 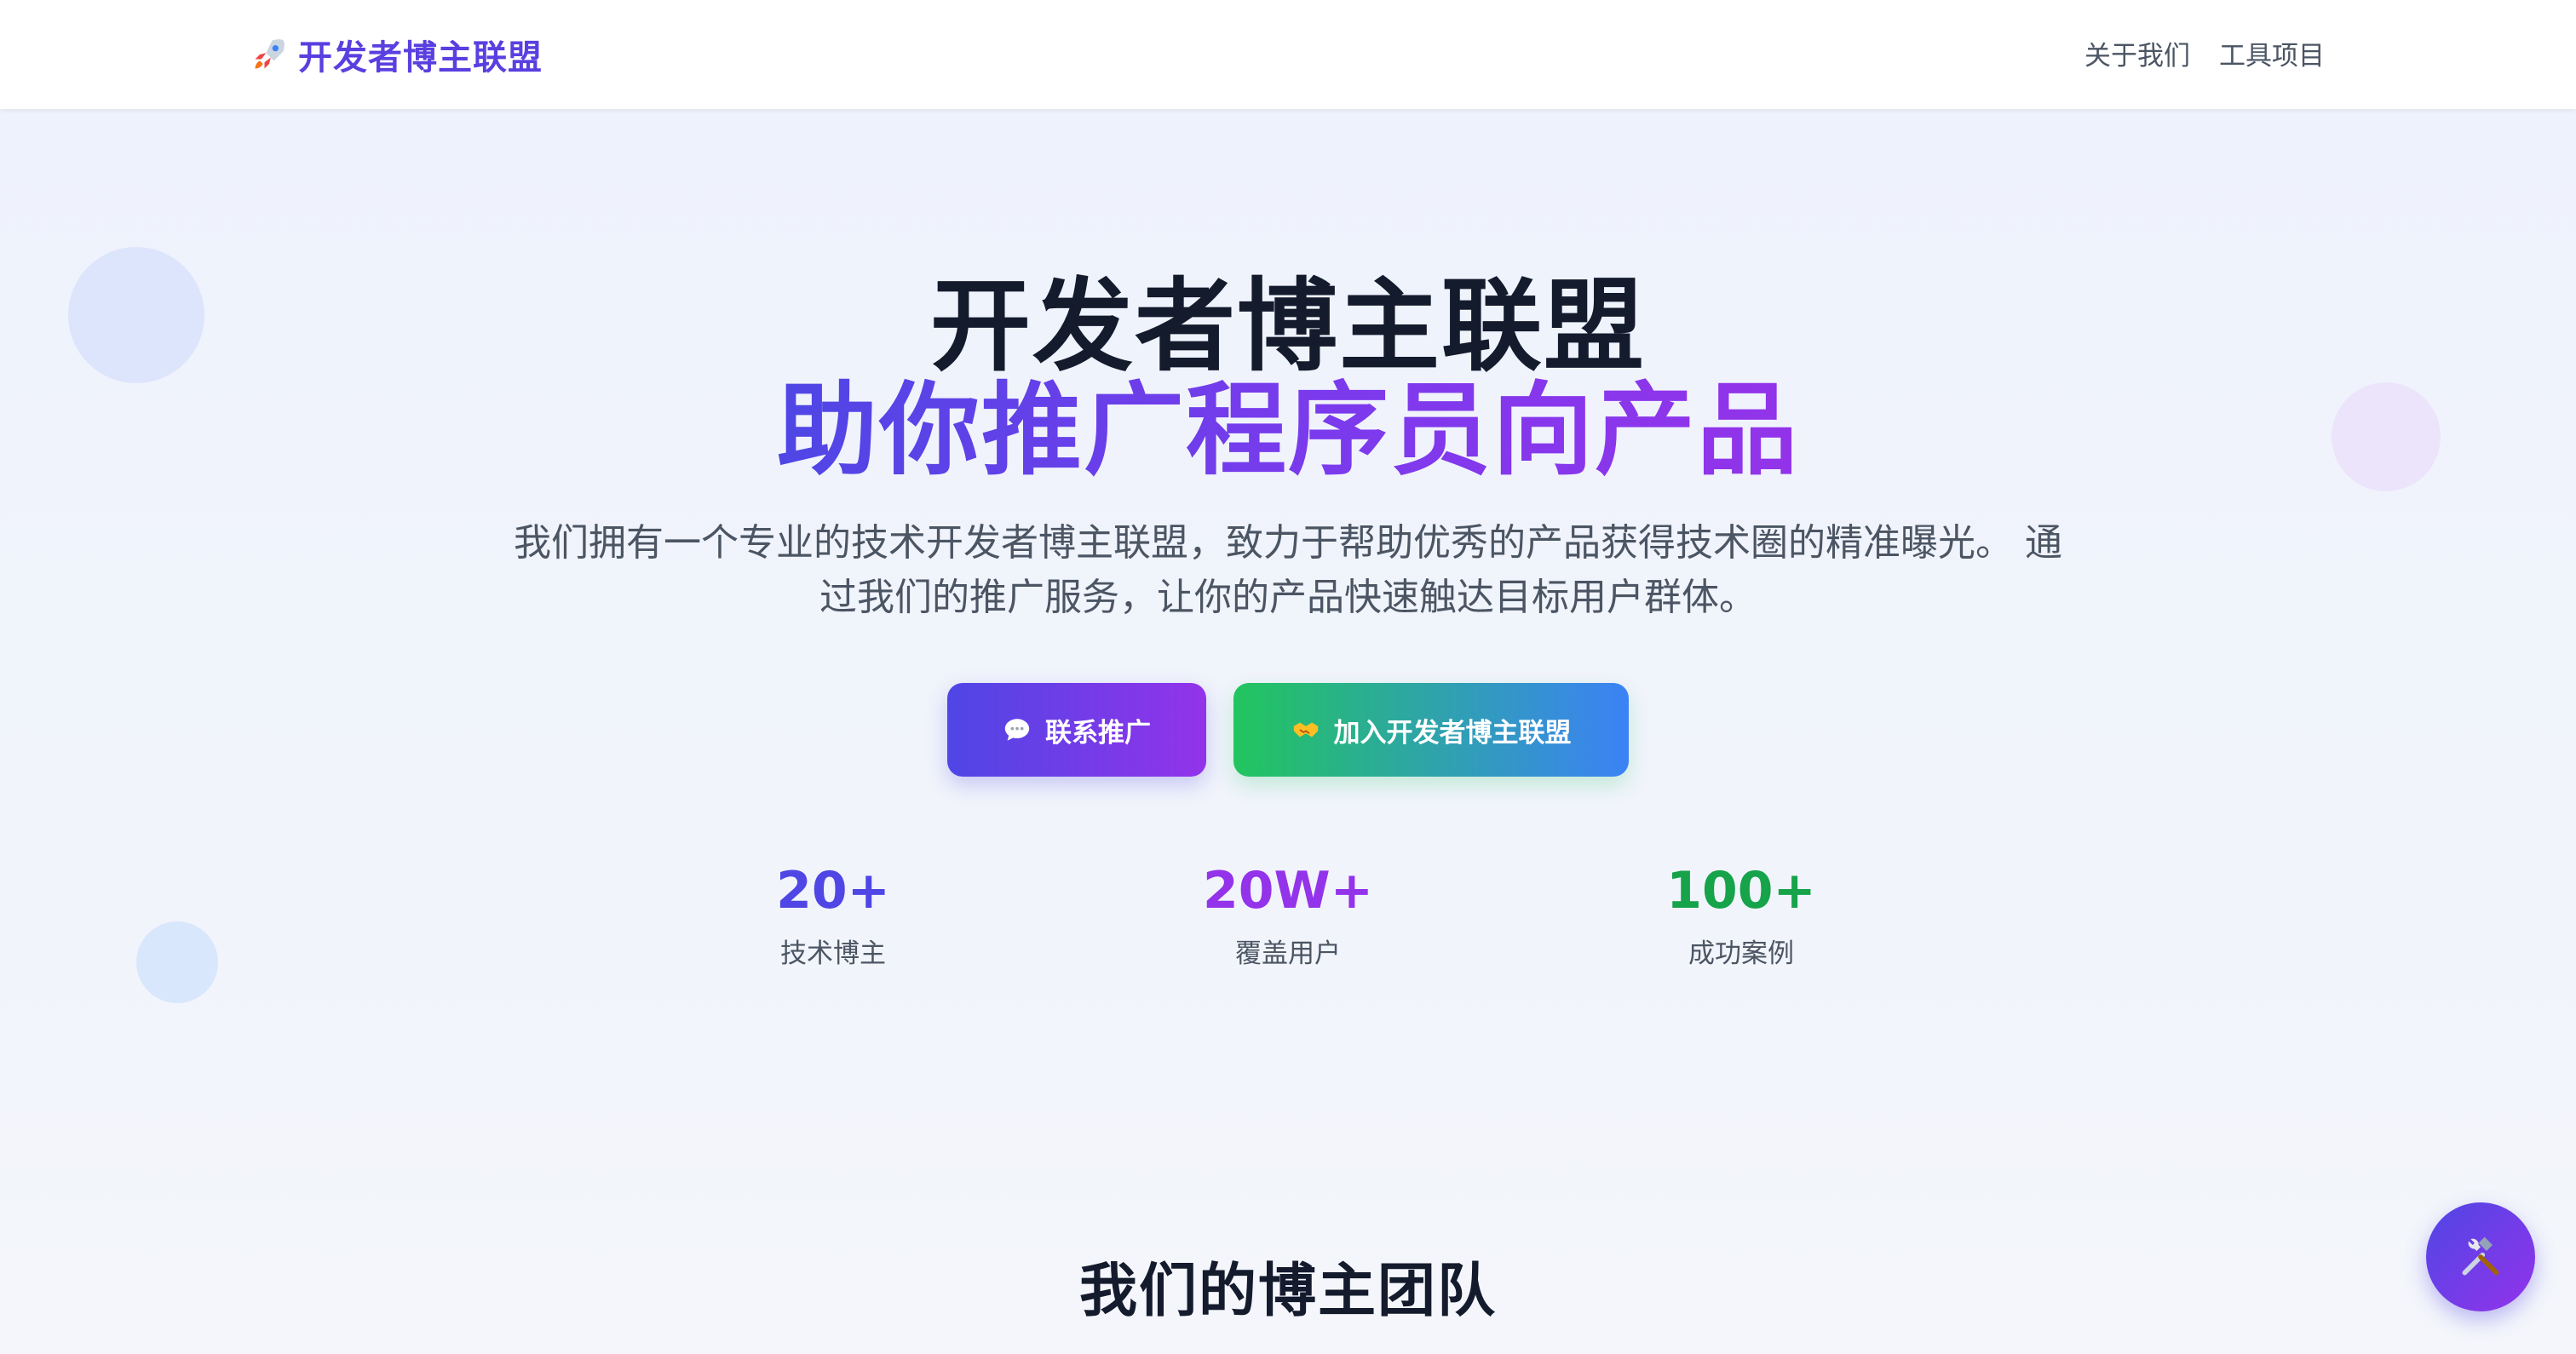 I want to click on brand-logo: 开发者博主联盟, so click(x=397, y=54).